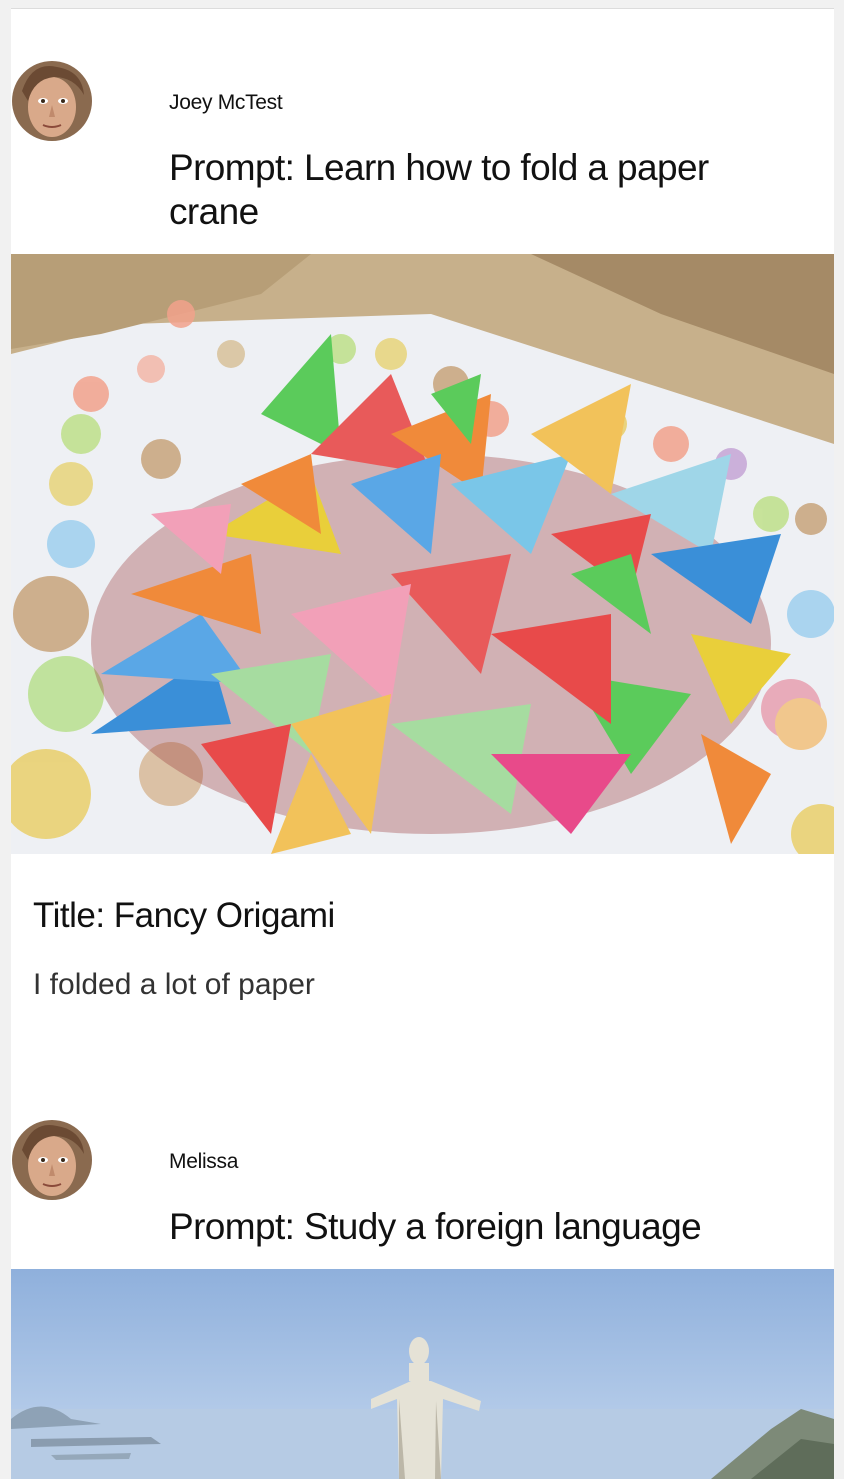 This screenshot has height=1479, width=844. I want to click on statue-over-bay-photo, so click(422, 1374).